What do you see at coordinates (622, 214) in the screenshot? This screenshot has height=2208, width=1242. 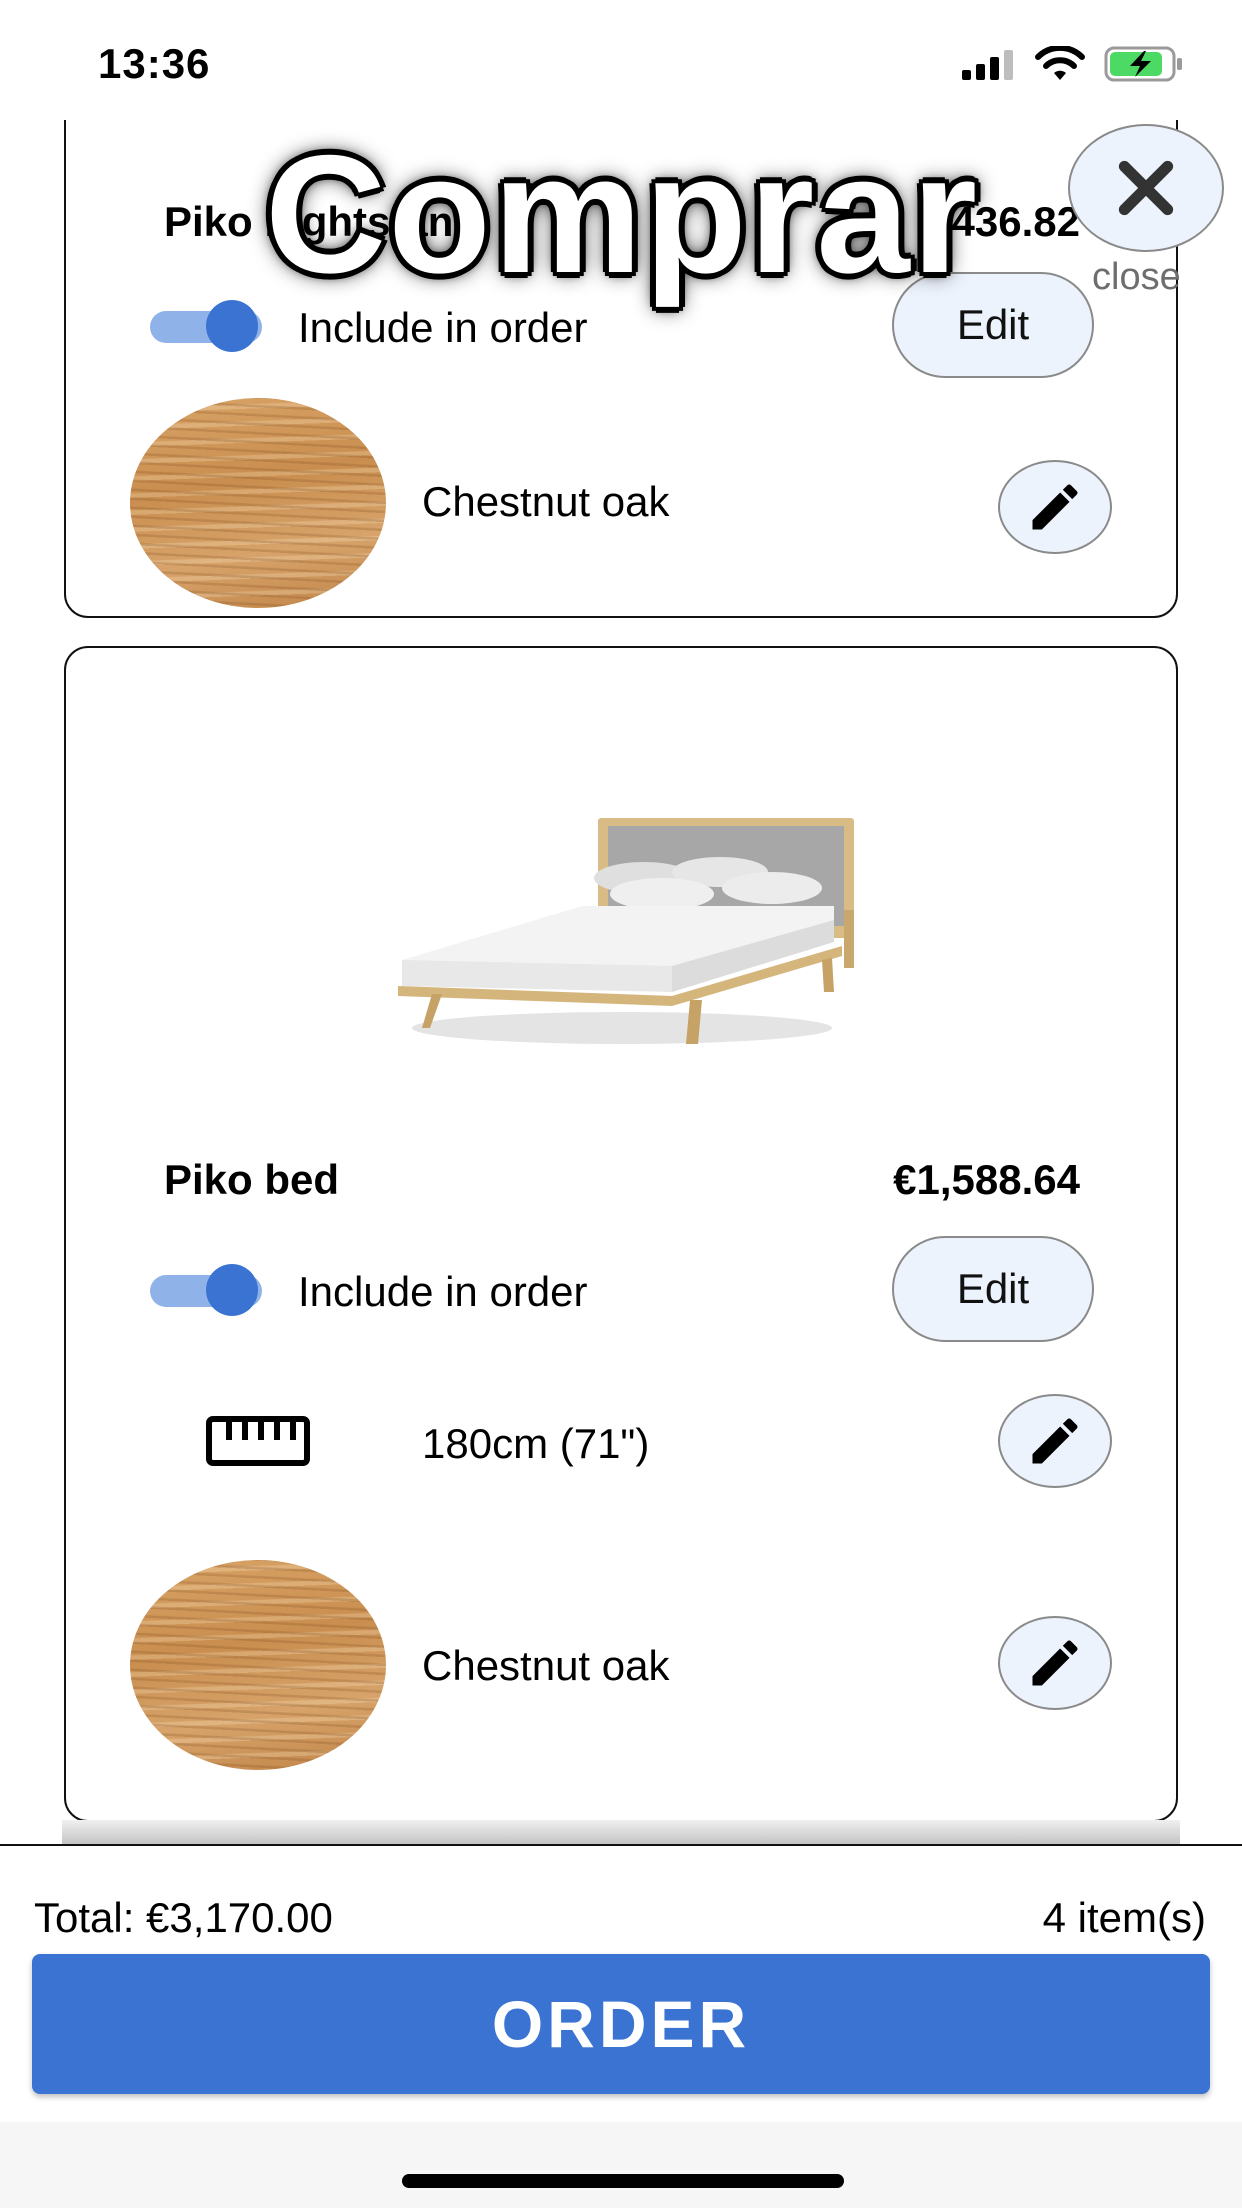 I see `overlay-title: Comprar` at bounding box center [622, 214].